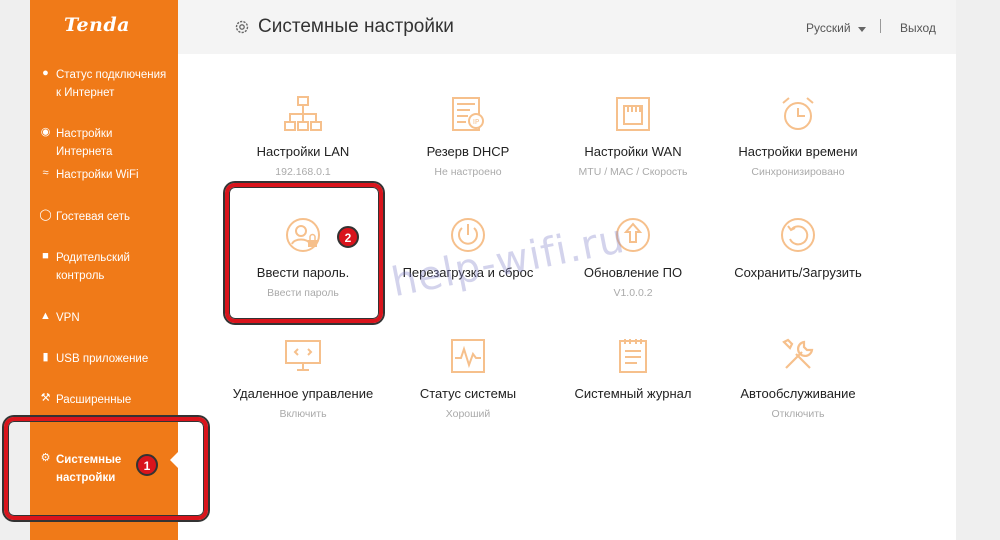 The height and width of the screenshot is (540, 1000). Describe the element at coordinates (468, 393) in the screenshot. I see `tile-label: Статус системы` at that location.